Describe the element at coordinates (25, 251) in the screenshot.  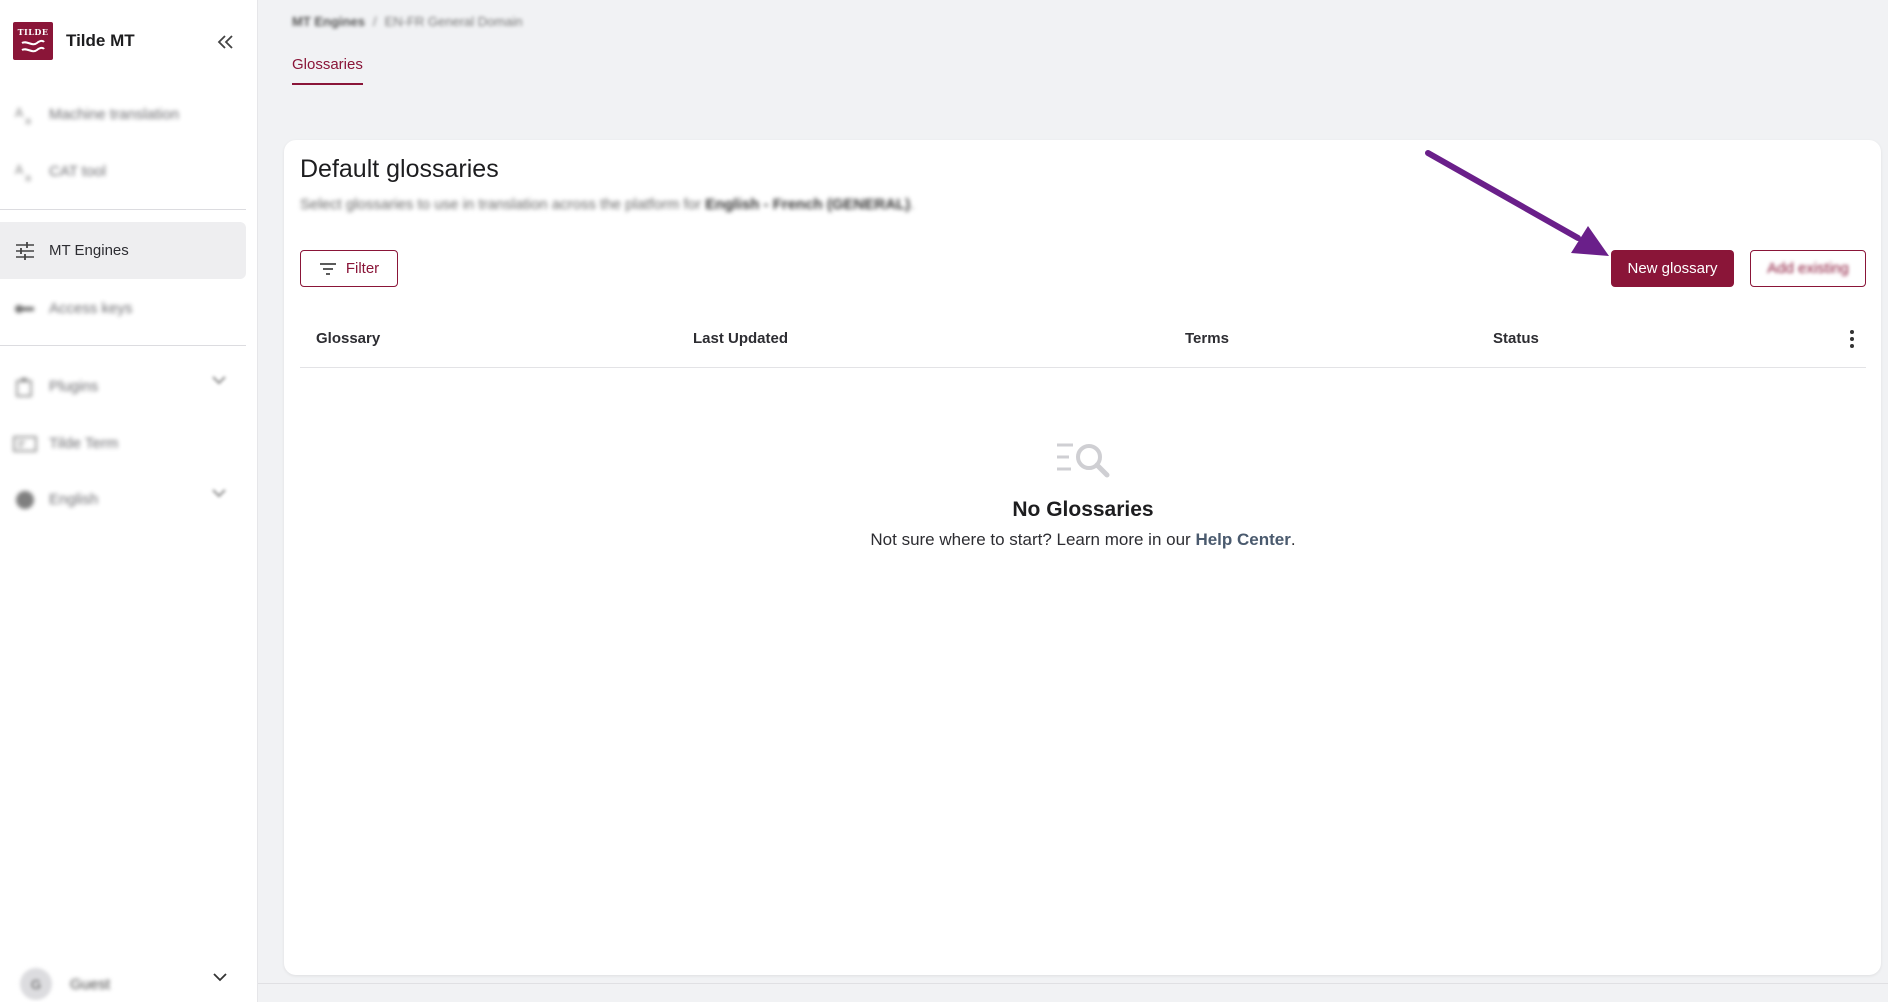
I see `sliders-icon` at that location.